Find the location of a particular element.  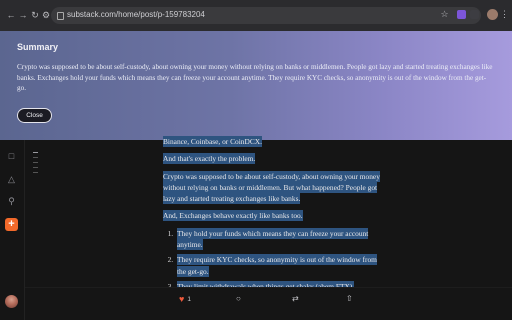

url-text: substack.com/home/post/p-159783204 is located at coordinates (136, 14).